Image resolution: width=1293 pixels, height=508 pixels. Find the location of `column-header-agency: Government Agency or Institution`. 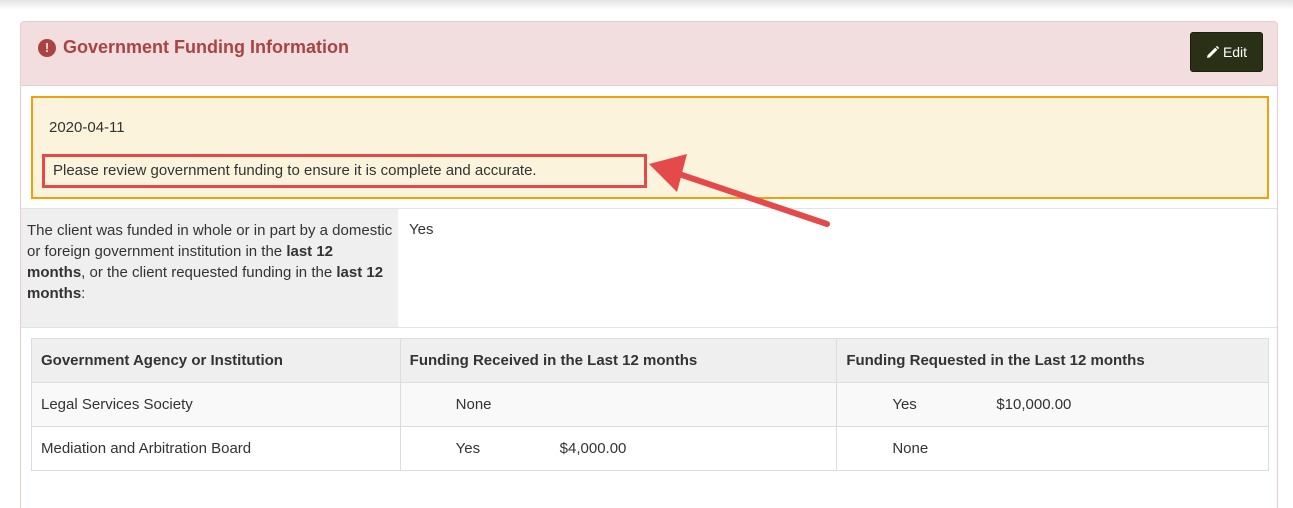

column-header-agency: Government Agency or Institution is located at coordinates (216, 360).